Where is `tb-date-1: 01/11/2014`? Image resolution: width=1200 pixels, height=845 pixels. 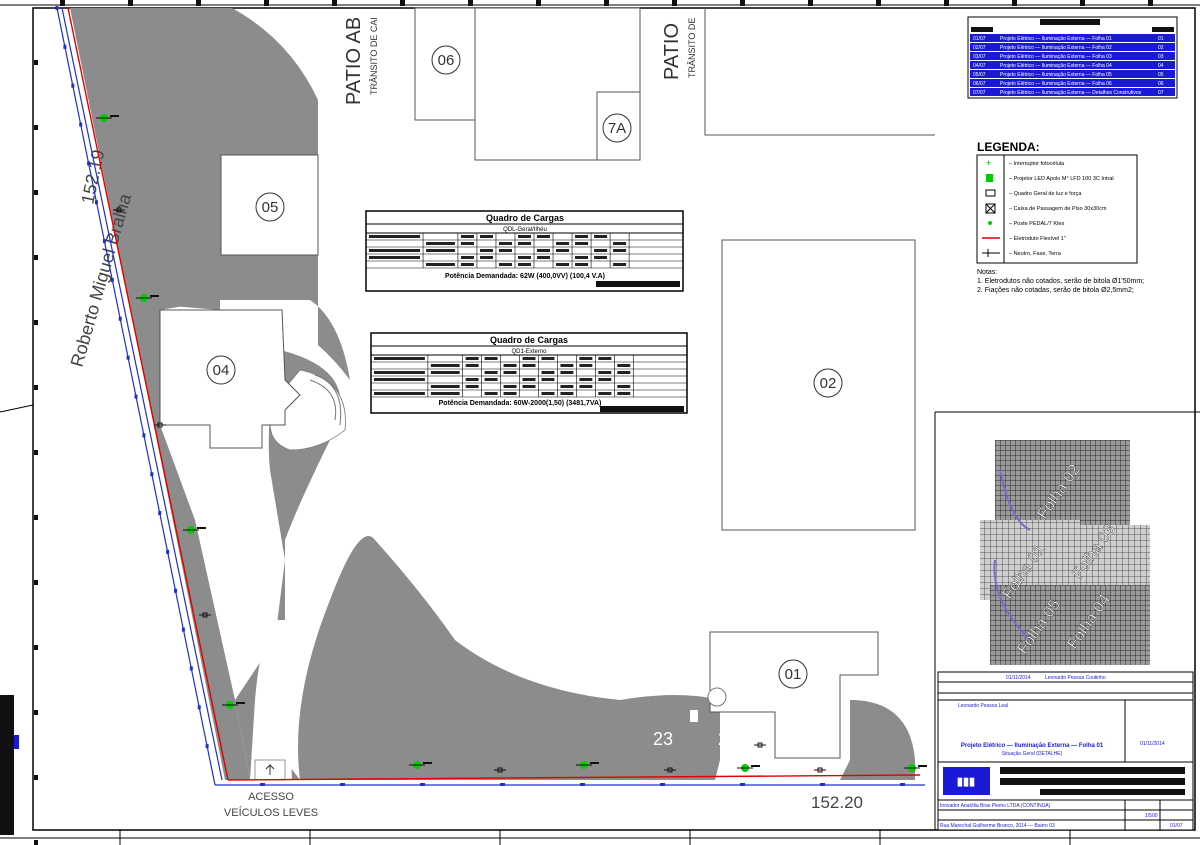 tb-date-1: 01/11/2014 is located at coordinates (1018, 678).